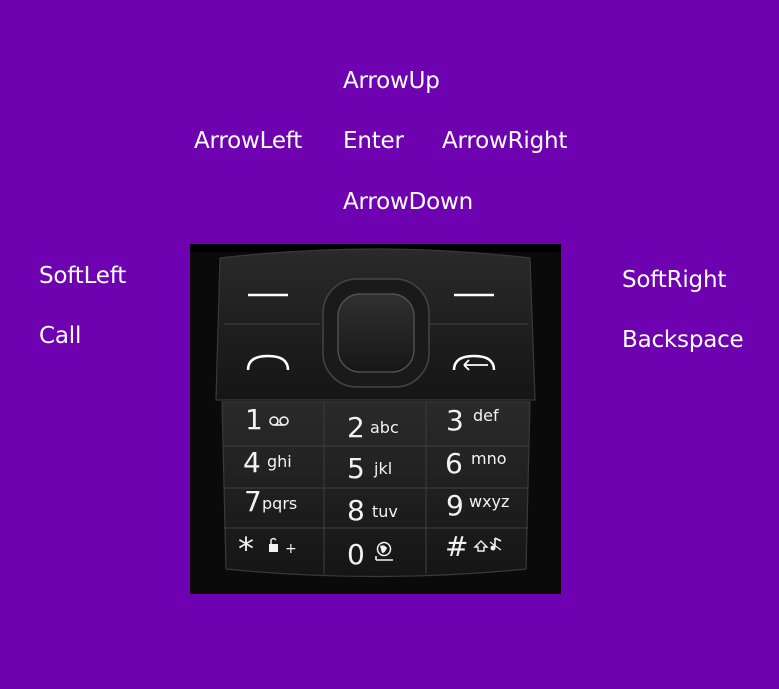  What do you see at coordinates (252, 462) in the screenshot?
I see `key-digit: 4` at bounding box center [252, 462].